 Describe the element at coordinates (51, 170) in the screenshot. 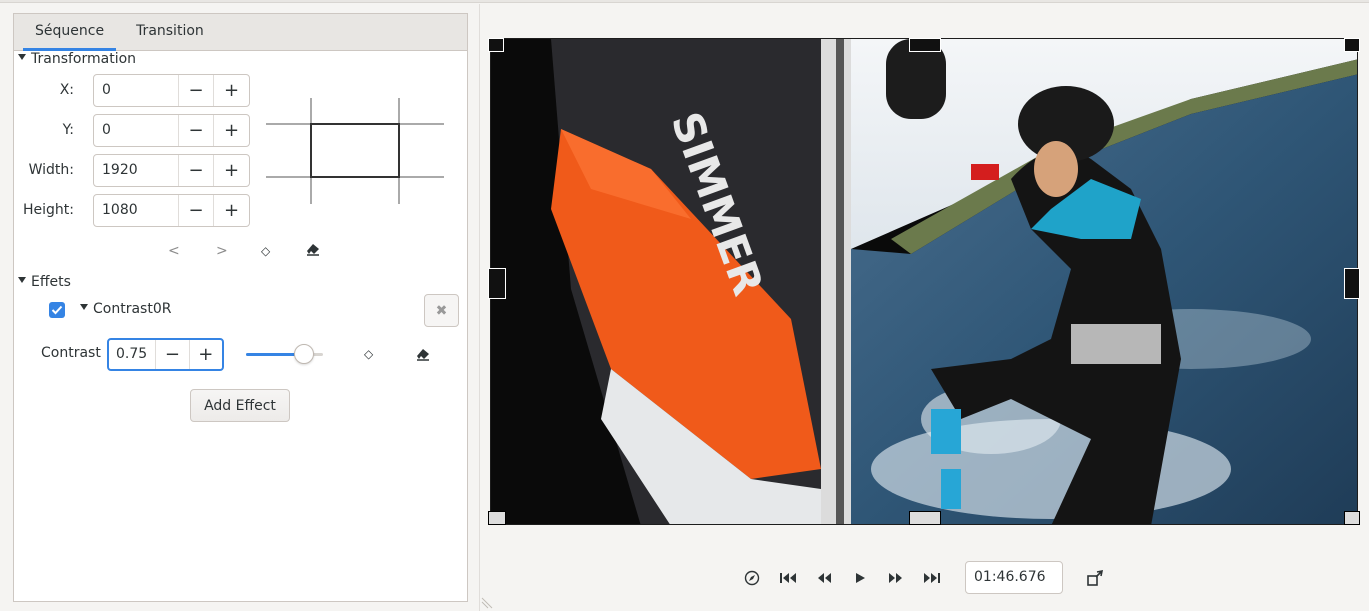

I see `width-label: Width:` at that location.